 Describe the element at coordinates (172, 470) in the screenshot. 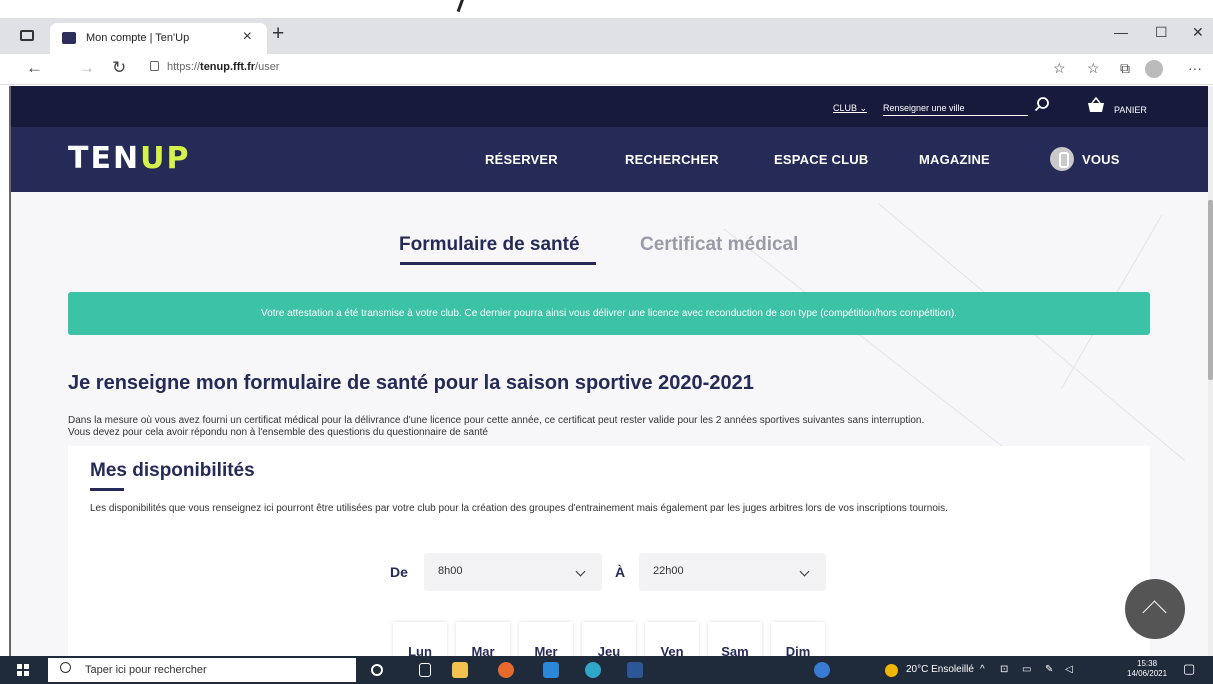

I see `availability-title: Mes disponibilités` at that location.